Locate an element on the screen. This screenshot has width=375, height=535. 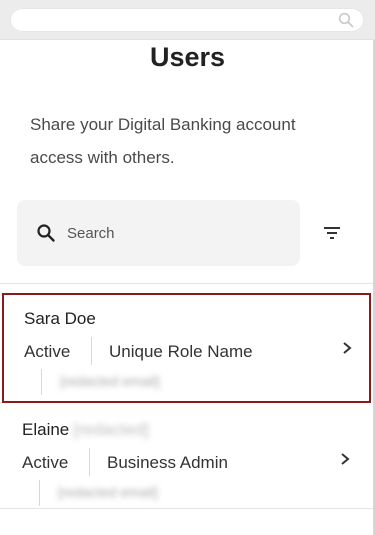
search-box is located at coordinates (158, 233).